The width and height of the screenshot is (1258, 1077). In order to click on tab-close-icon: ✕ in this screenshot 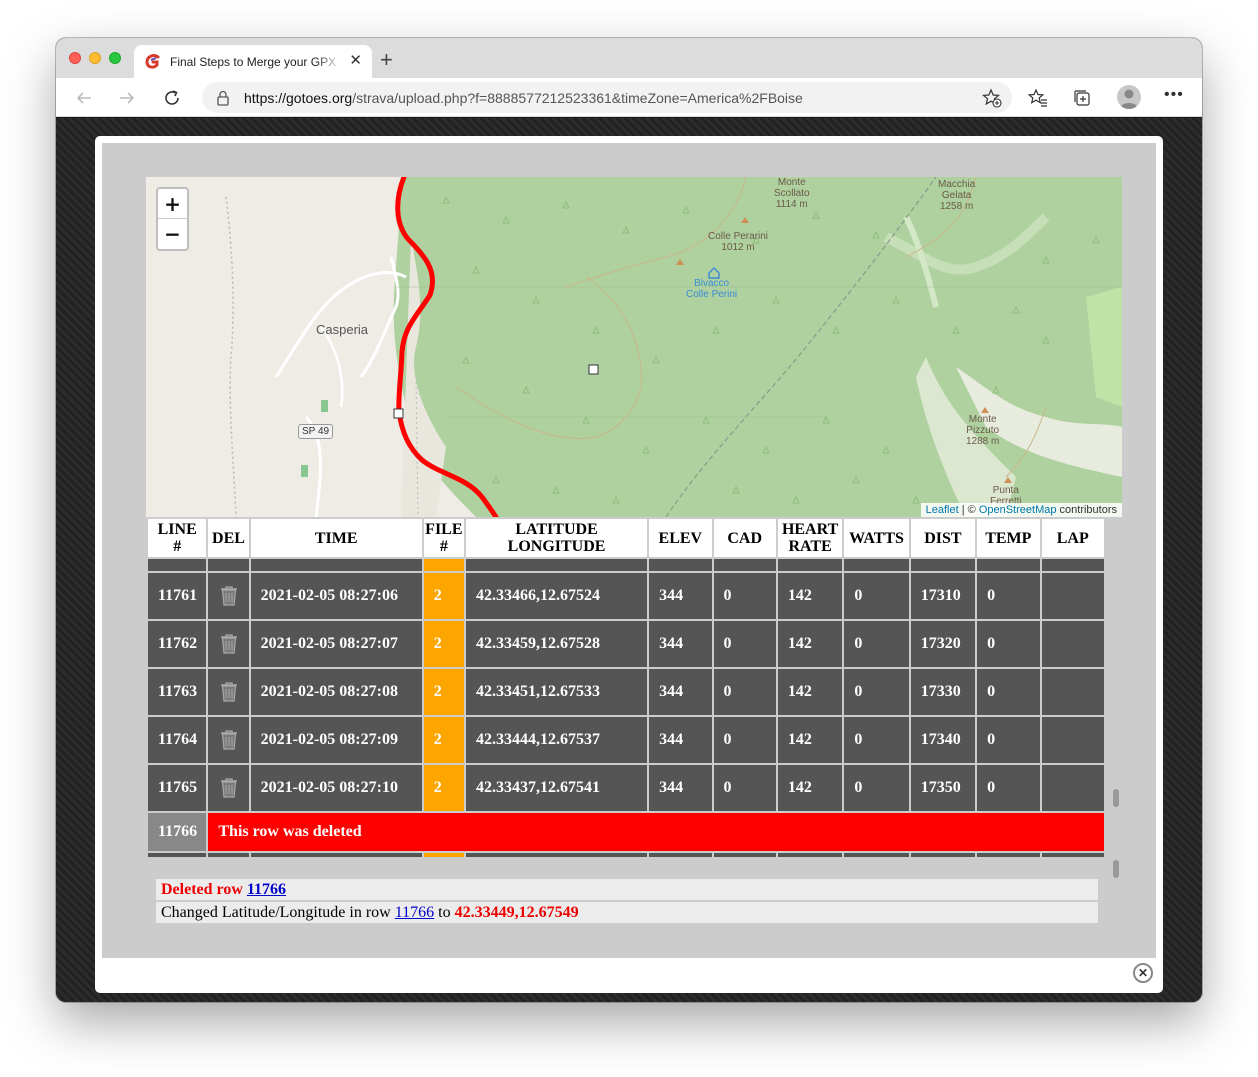, I will do `click(355, 61)`.